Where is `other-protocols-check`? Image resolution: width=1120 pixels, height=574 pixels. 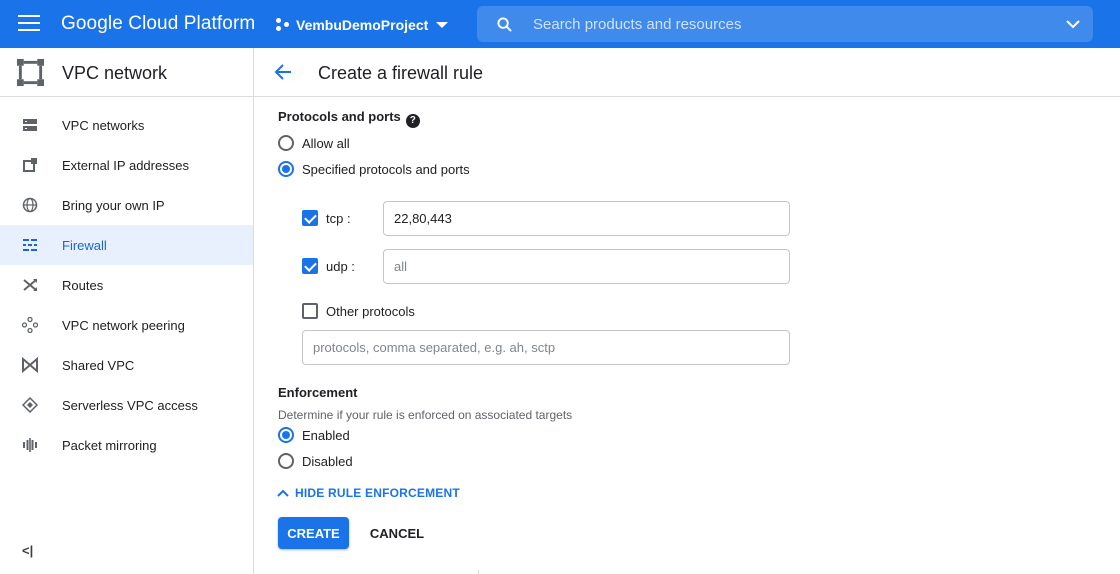
other-protocols-check is located at coordinates (310, 311).